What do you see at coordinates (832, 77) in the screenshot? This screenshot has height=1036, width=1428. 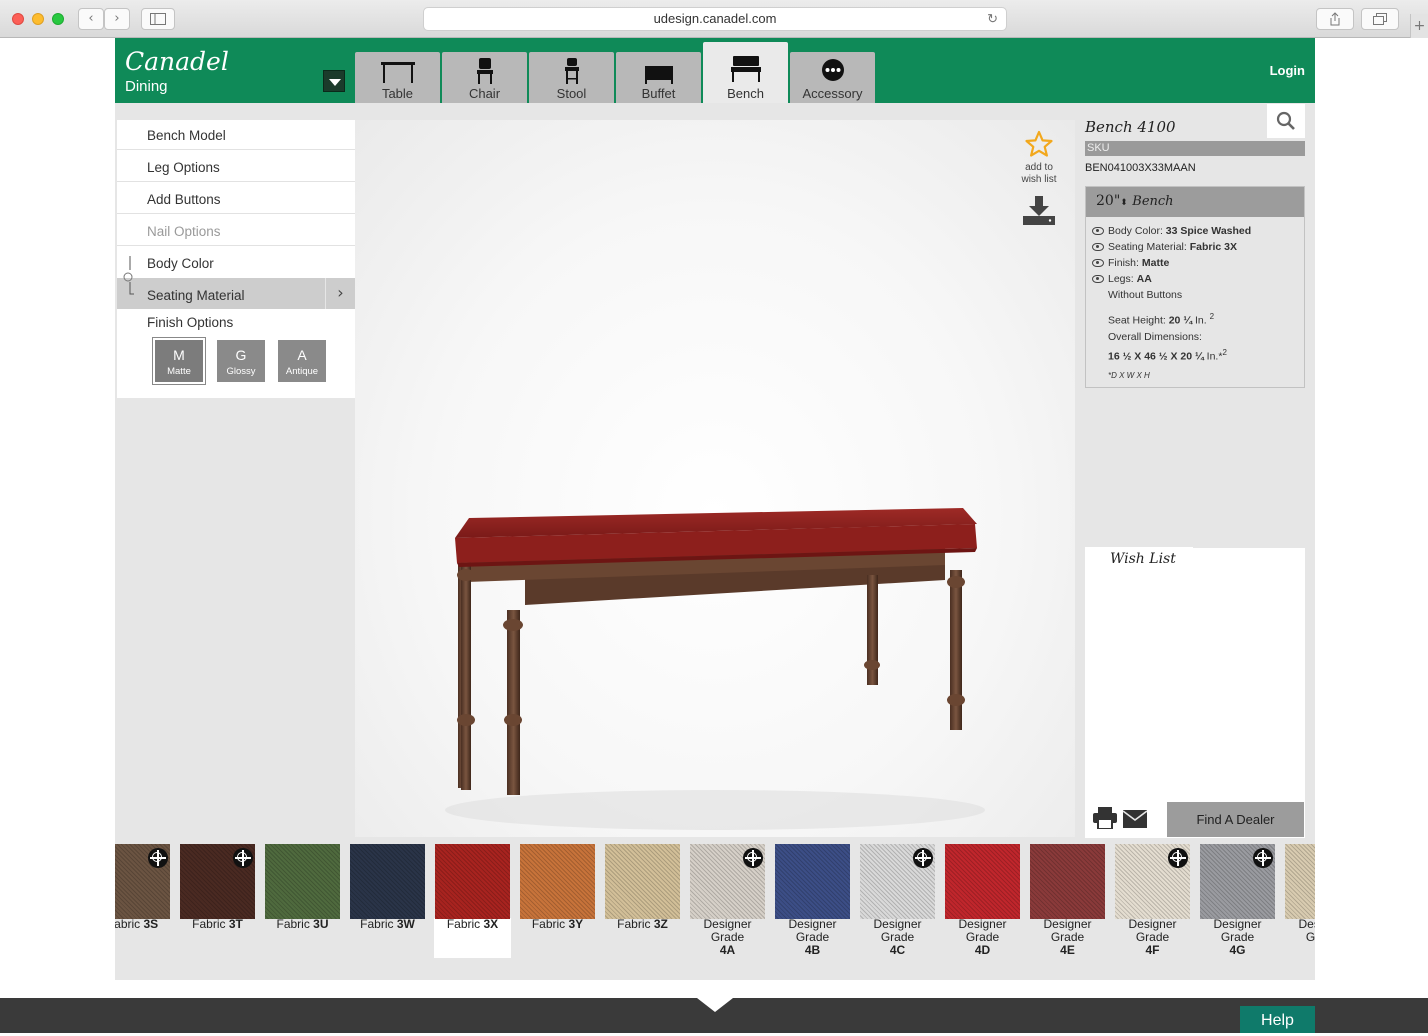 I see `tab-accessory: Accessory` at bounding box center [832, 77].